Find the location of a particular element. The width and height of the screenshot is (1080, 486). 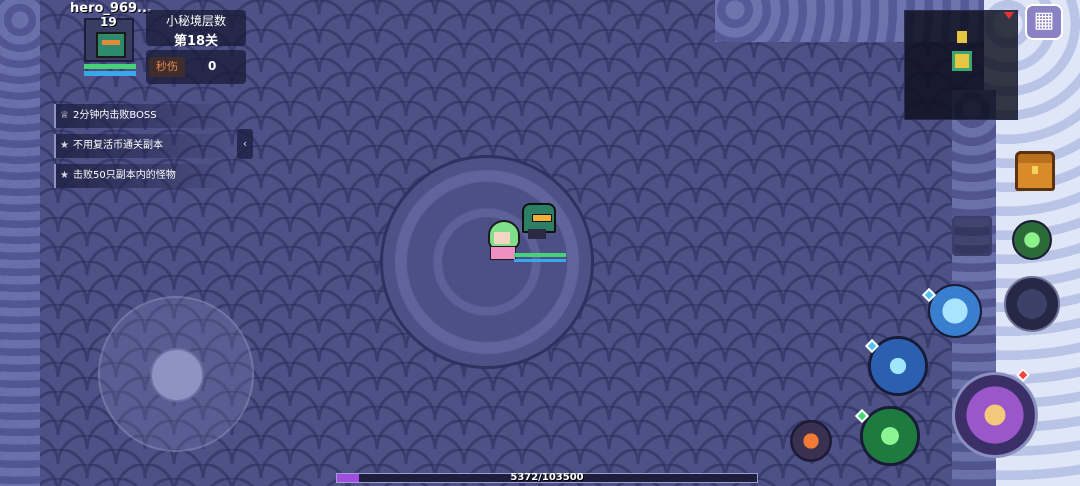

quest-item: ♕ 2分钟内击败BOSS is located at coordinates (144, 116).